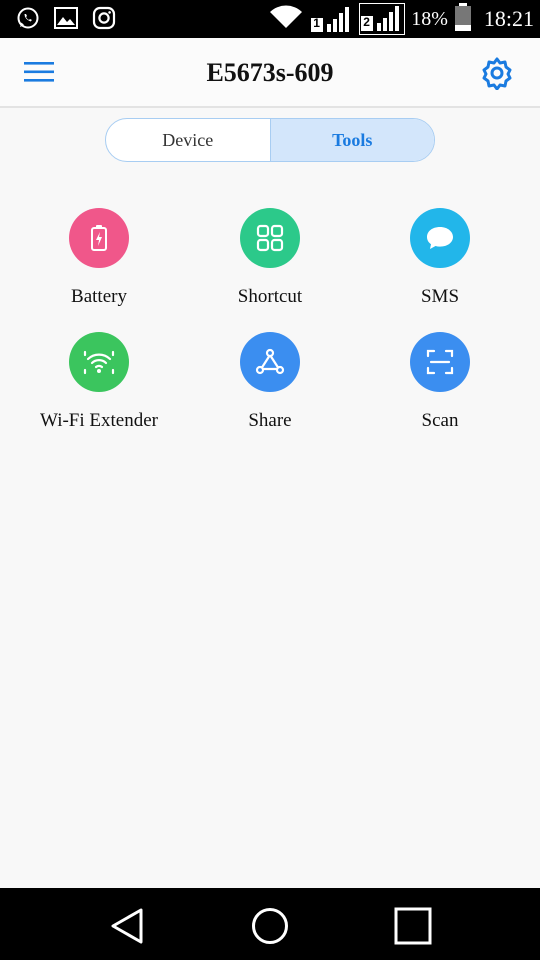 Image resolution: width=540 pixels, height=960 pixels. I want to click on tool-battery: Battery, so click(99, 258).